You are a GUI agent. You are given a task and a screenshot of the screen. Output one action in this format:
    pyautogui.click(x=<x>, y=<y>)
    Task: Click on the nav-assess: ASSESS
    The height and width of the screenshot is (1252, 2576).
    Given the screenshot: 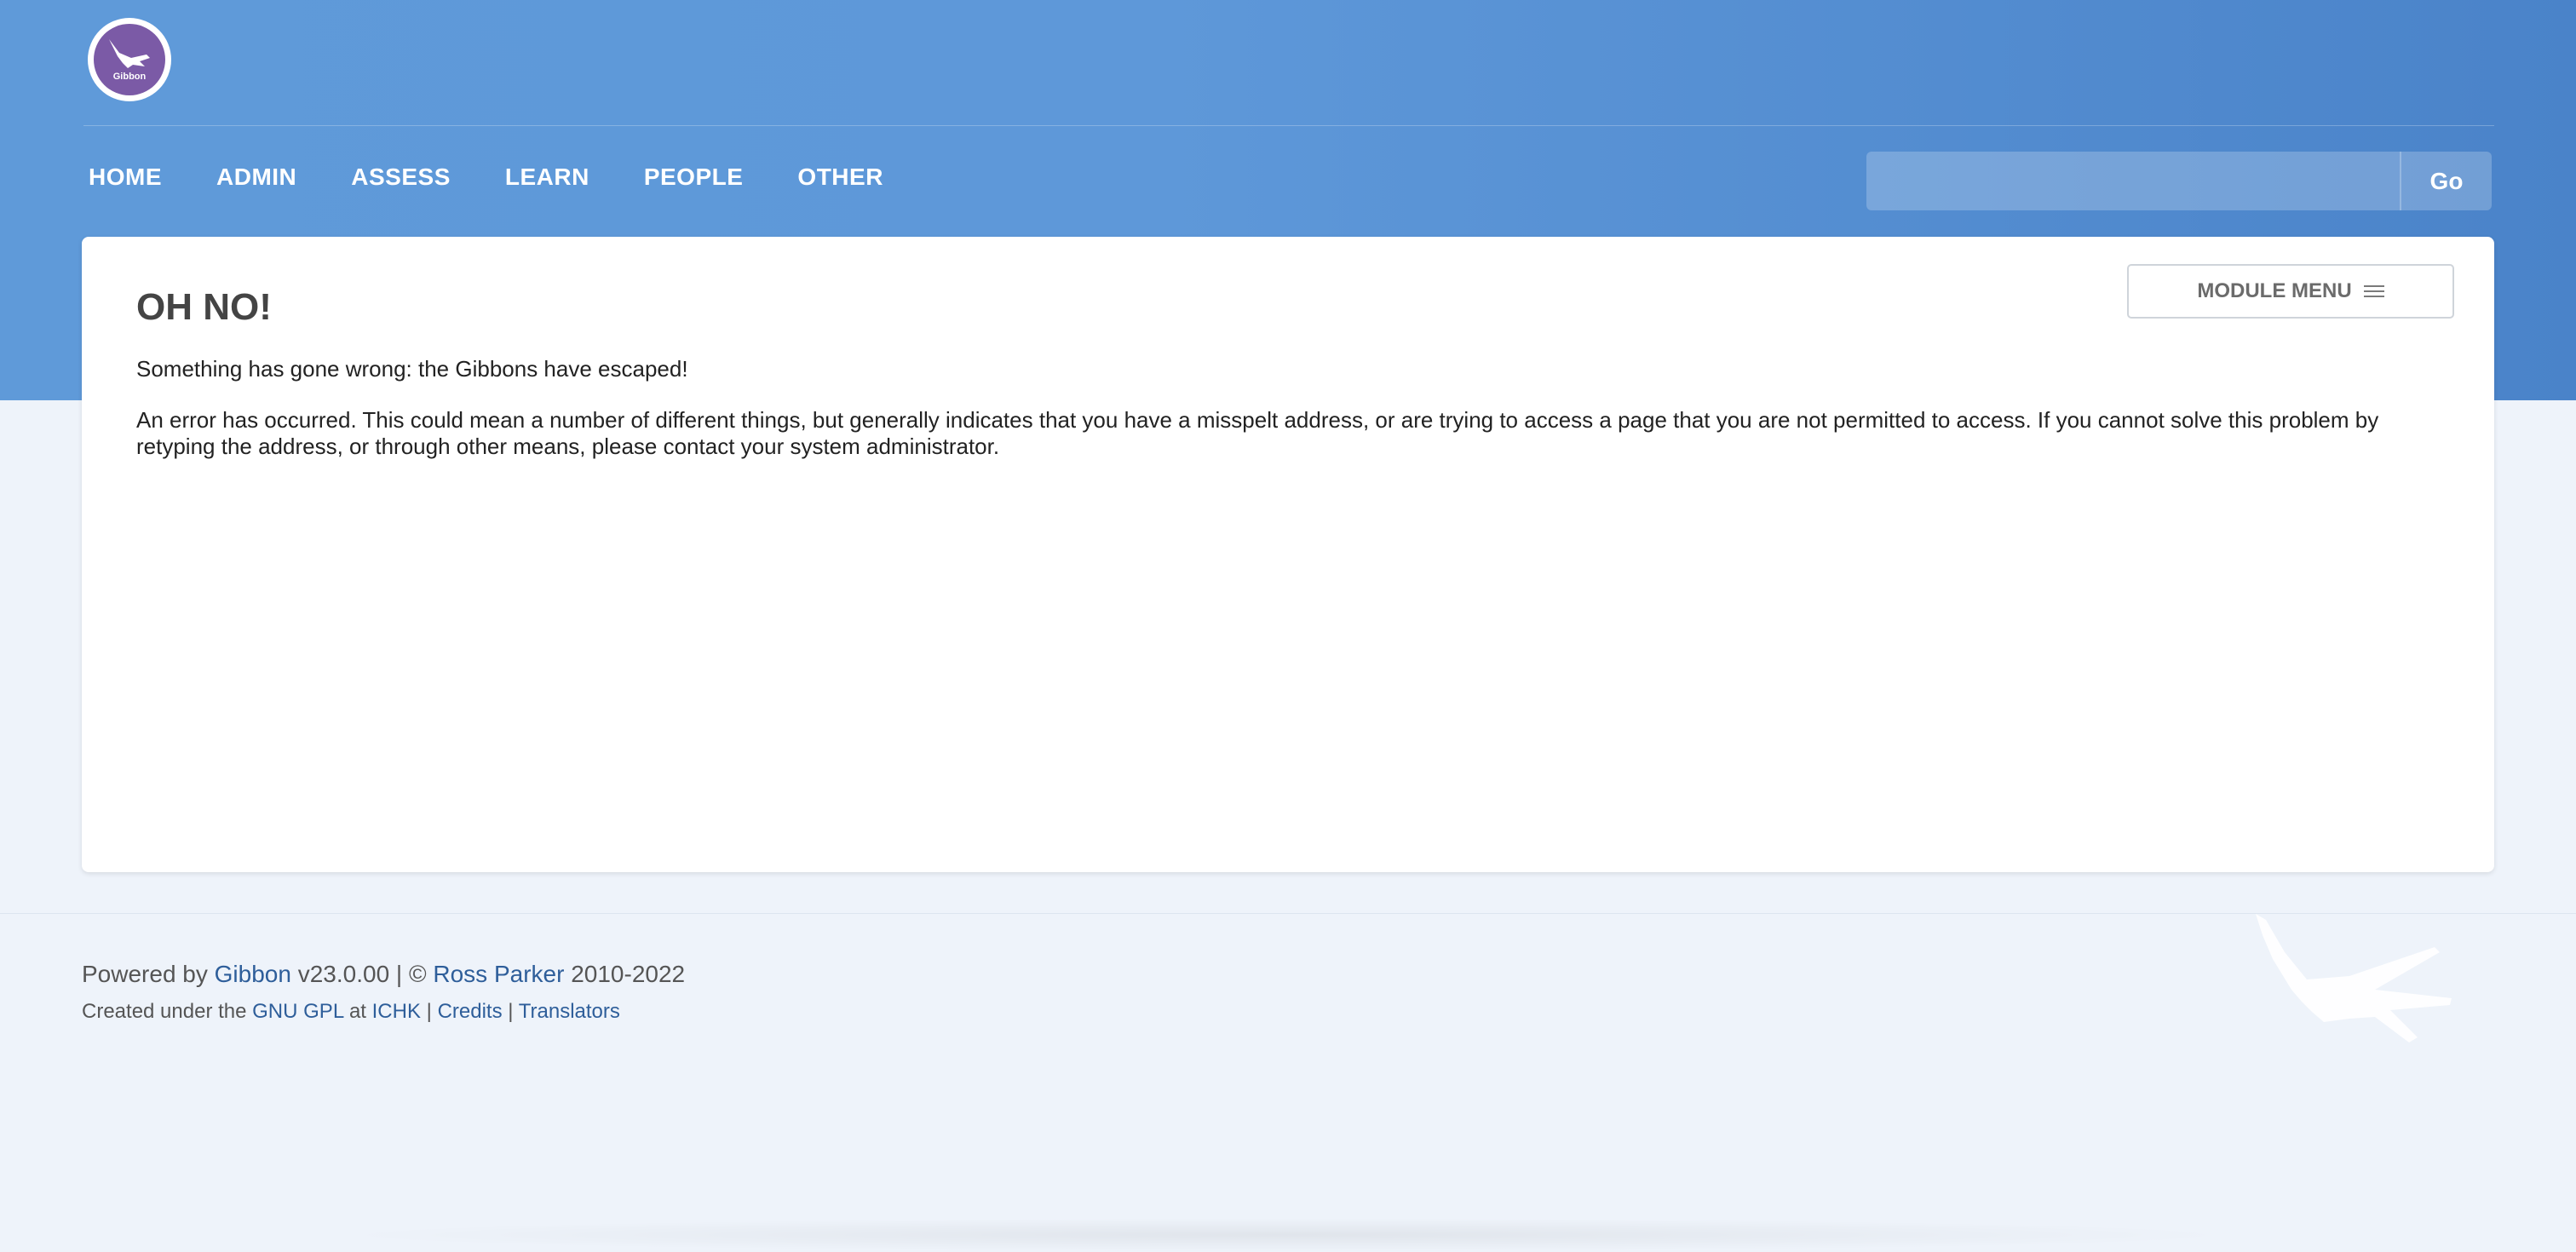 What is the action you would take?
    pyautogui.click(x=401, y=177)
    